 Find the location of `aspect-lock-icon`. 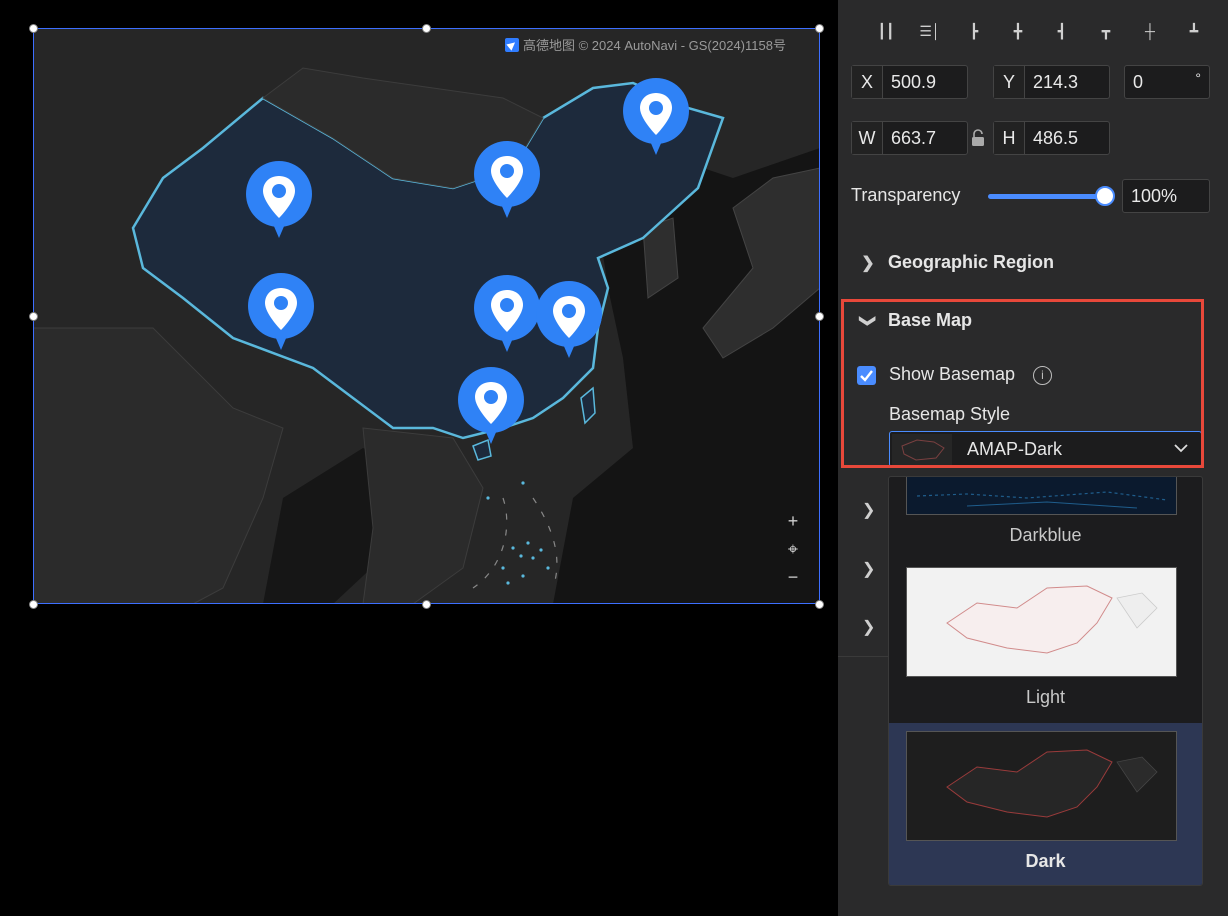

aspect-lock-icon is located at coordinates (978, 138).